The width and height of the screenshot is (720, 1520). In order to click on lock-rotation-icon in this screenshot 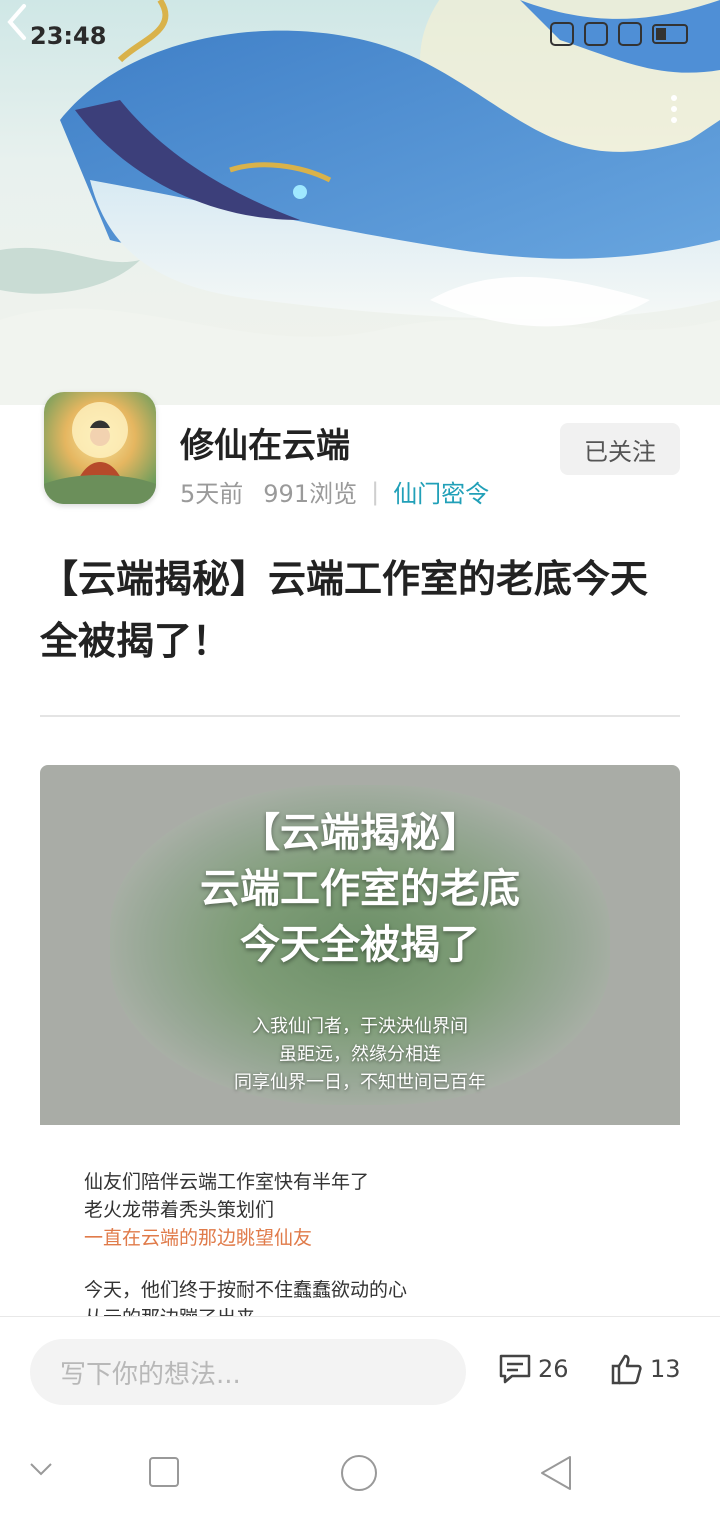, I will do `click(596, 34)`.